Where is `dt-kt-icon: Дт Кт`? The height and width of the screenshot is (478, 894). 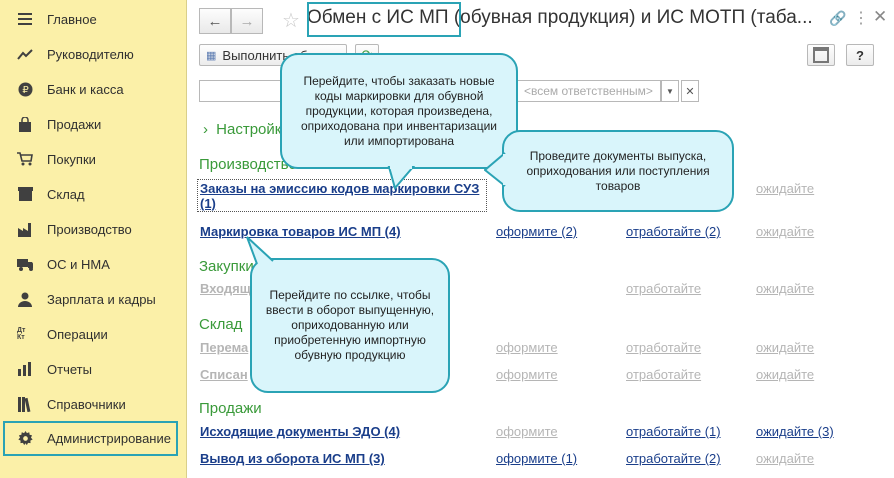
dt-kt-icon: Дт Кт is located at coordinates (21, 334).